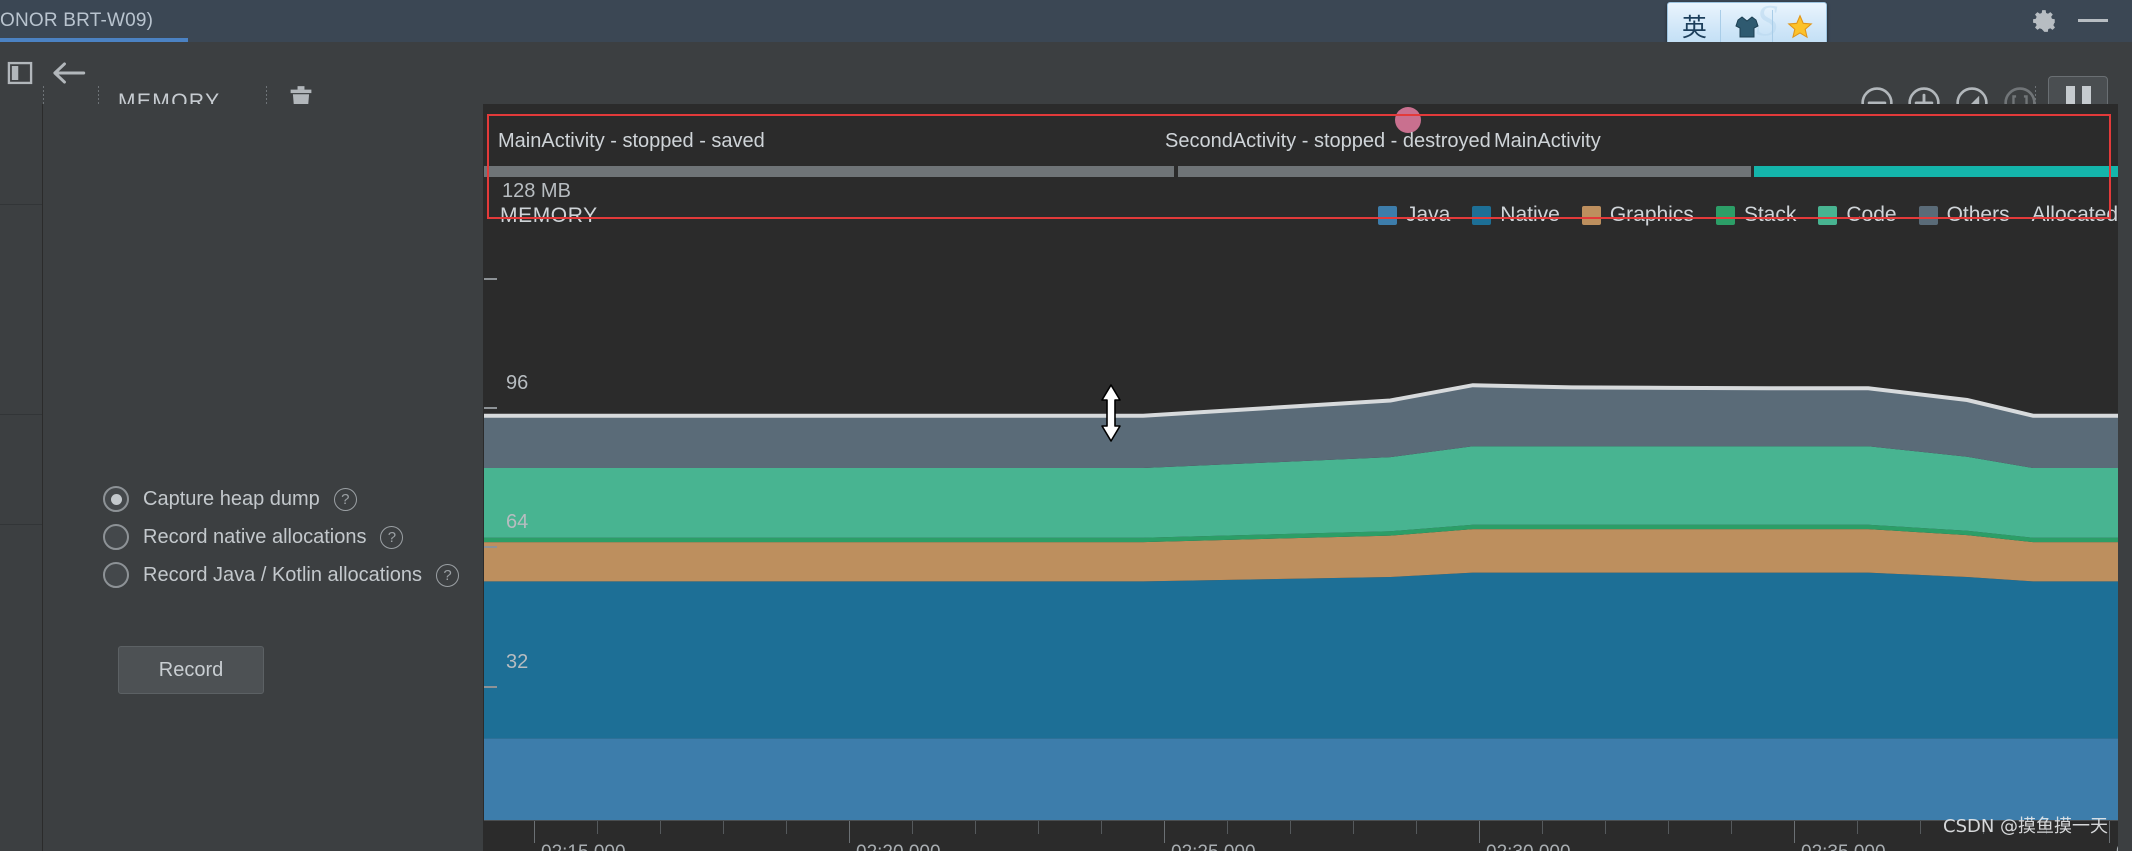 This screenshot has height=851, width=2132. I want to click on watermark: CSDN @摸鱼摸一天, so click(2026, 826).